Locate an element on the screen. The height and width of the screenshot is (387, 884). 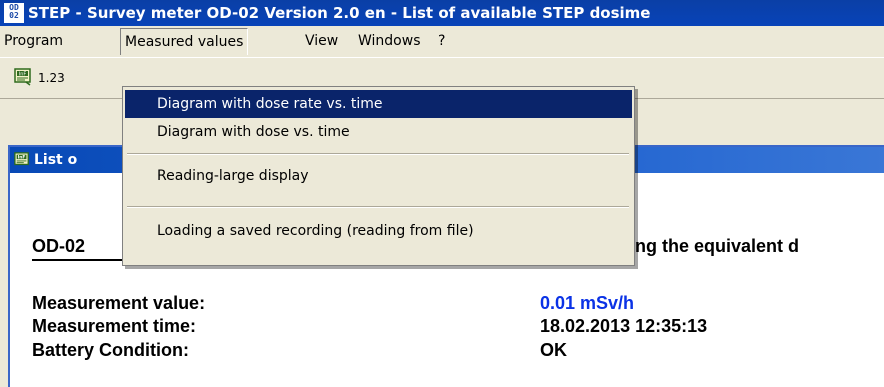
app-icon: OD 02 is located at coordinates (14, 13).